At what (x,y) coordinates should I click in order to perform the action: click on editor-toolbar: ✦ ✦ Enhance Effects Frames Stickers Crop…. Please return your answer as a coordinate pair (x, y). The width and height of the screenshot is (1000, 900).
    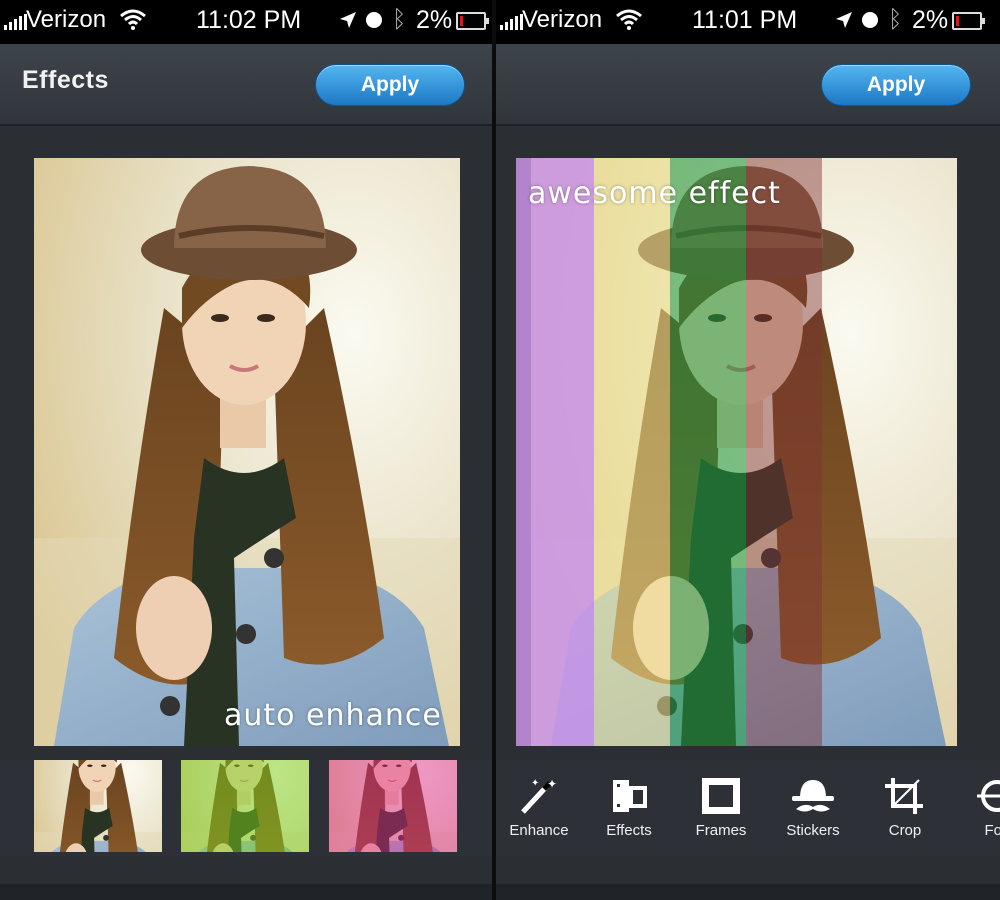
    Looking at the image, I should click on (748, 808).